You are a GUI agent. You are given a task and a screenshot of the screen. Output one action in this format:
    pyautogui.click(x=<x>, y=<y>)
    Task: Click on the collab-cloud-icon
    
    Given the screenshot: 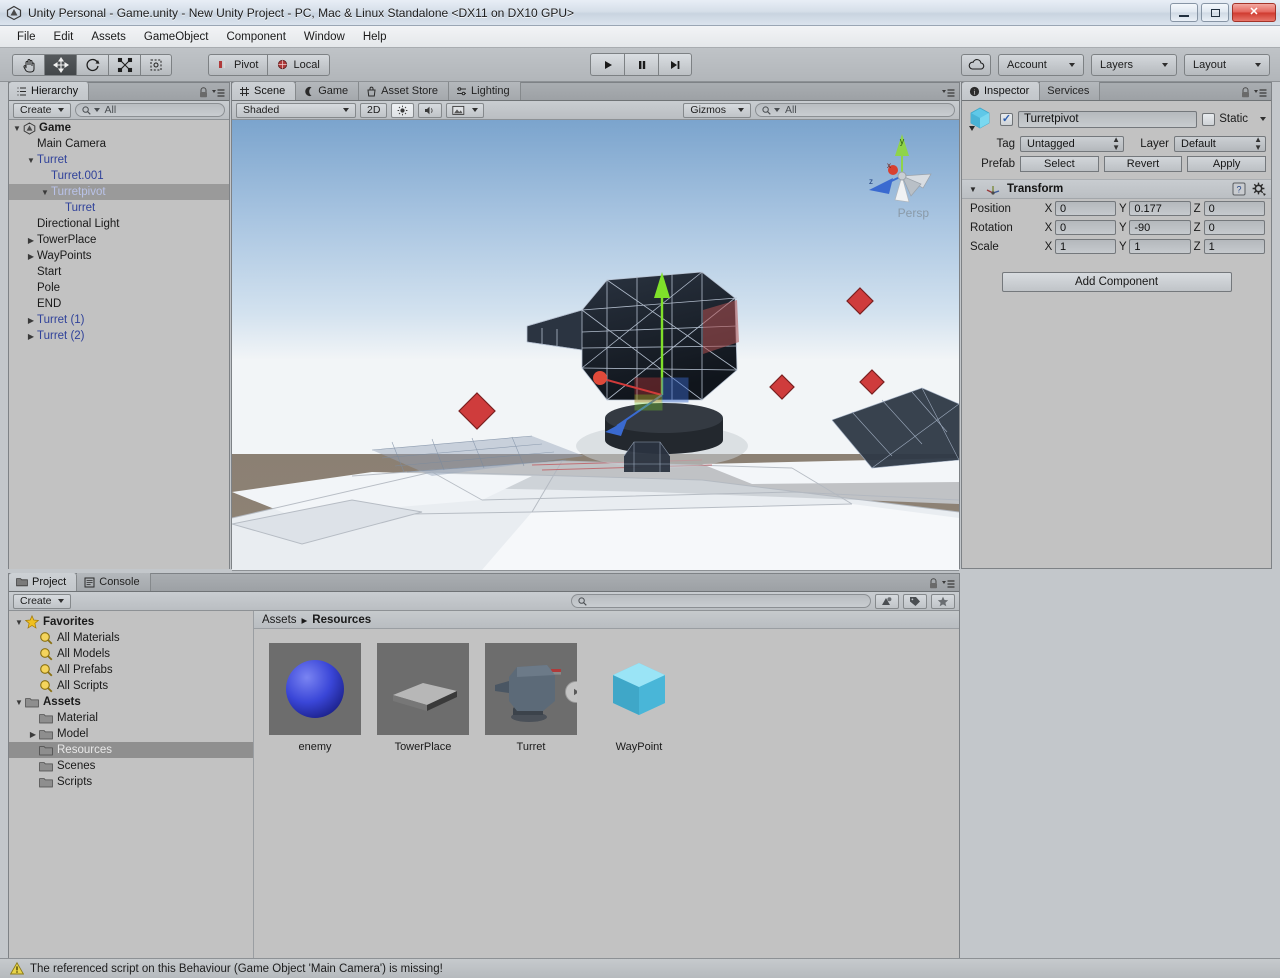 What is the action you would take?
    pyautogui.click(x=976, y=64)
    